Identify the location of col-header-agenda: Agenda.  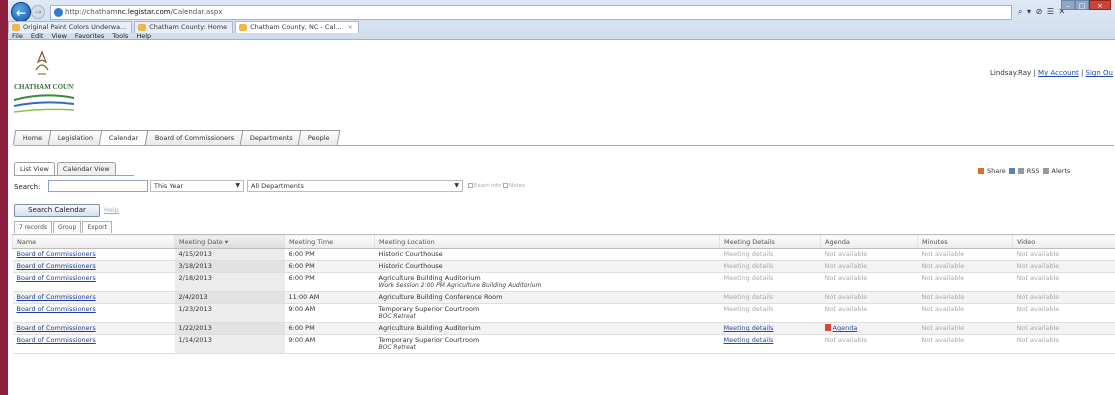
(869, 241).